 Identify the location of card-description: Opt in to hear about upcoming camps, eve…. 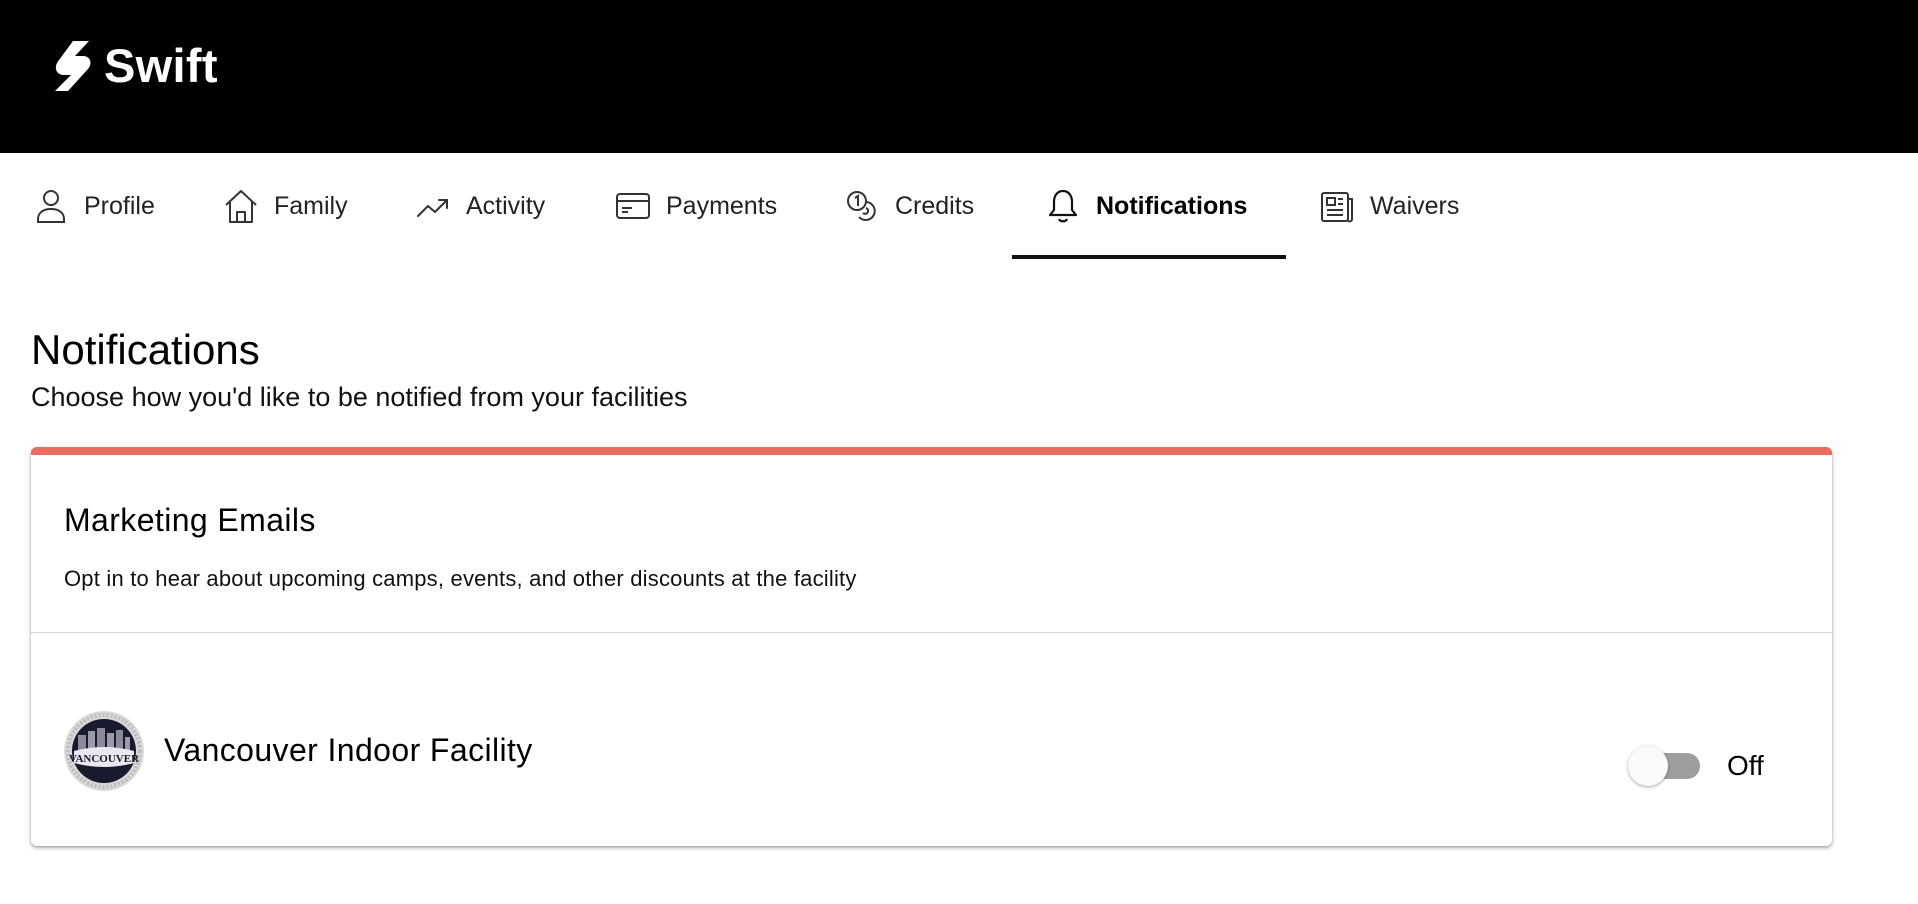
(460, 578).